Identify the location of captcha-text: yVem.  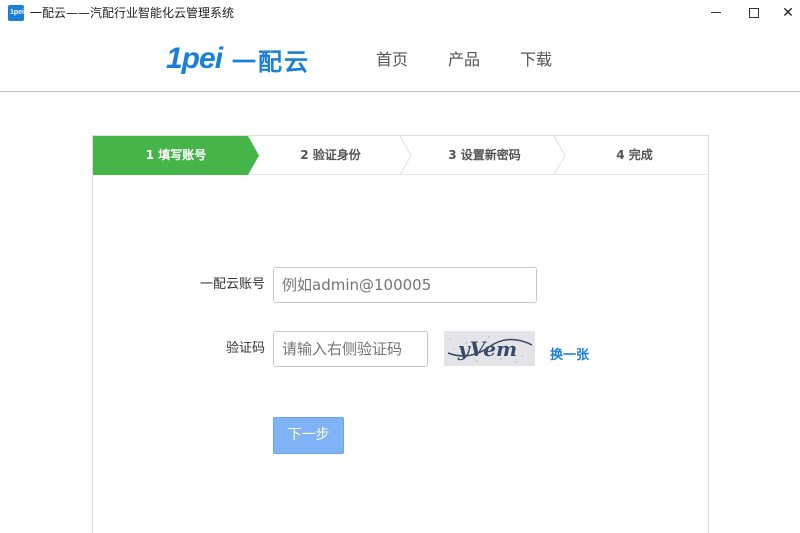
(487, 349).